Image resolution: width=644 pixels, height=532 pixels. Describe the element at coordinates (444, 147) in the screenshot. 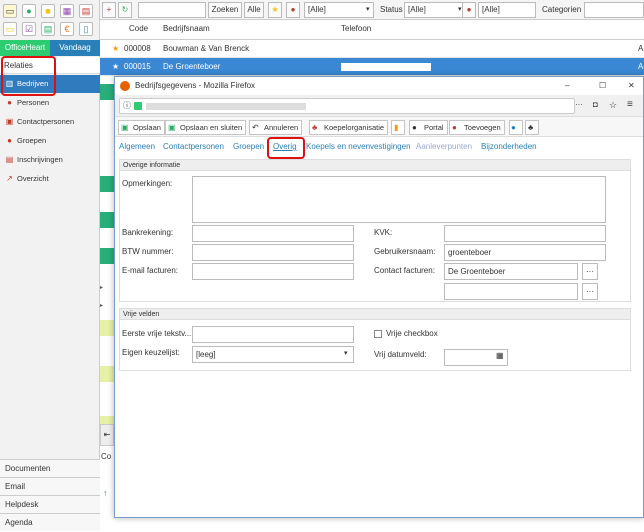

I see `tab-aanleverpunten: Aanleverpunten` at that location.